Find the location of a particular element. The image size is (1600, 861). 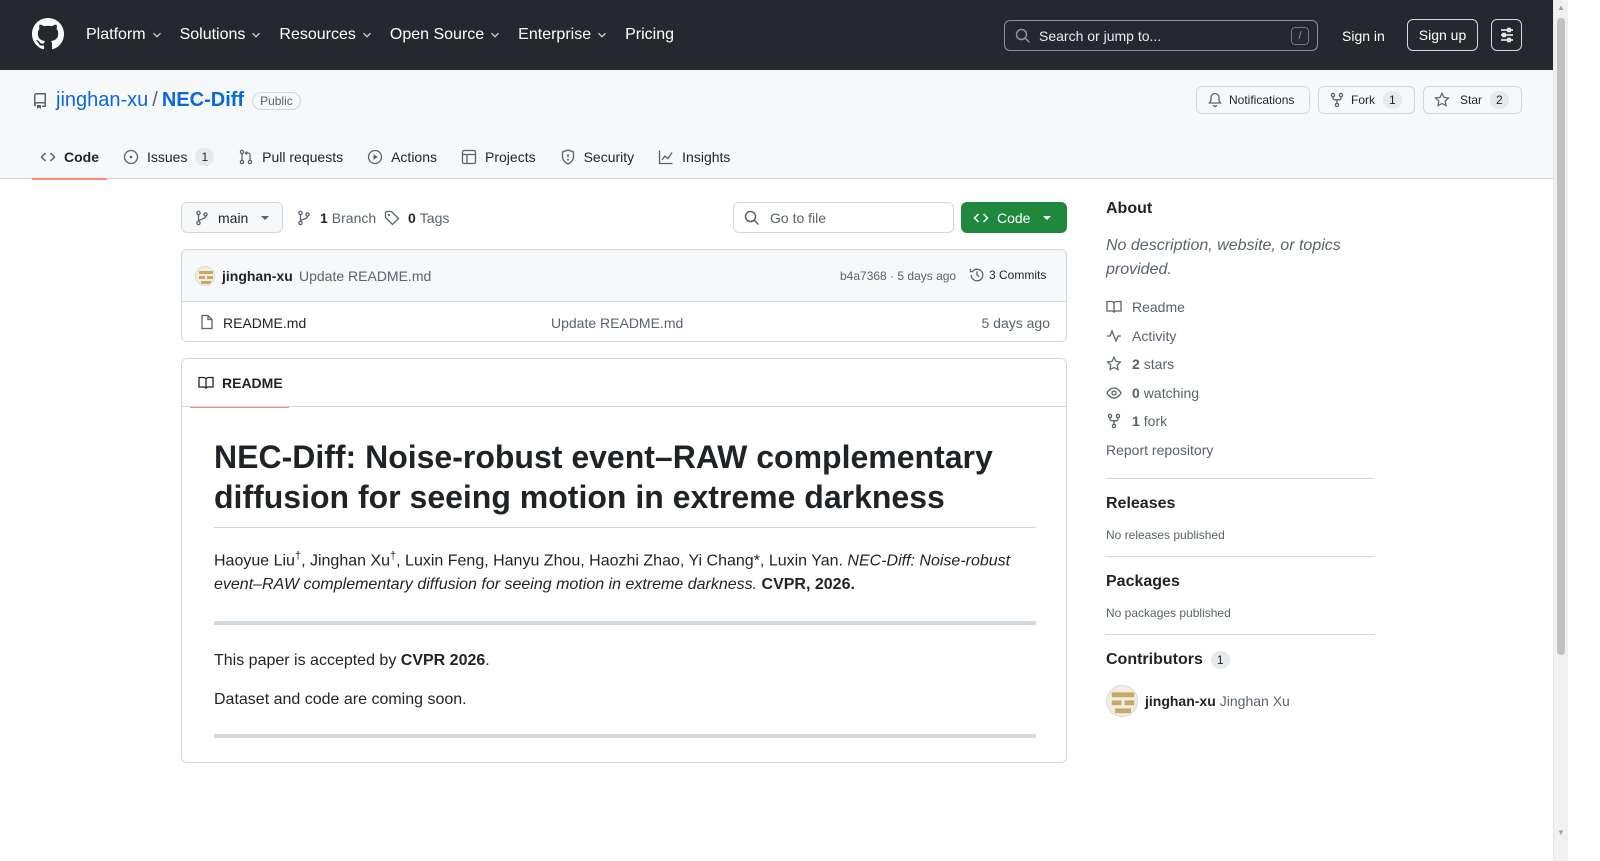

nav-resources: Resources is located at coordinates (326, 35).